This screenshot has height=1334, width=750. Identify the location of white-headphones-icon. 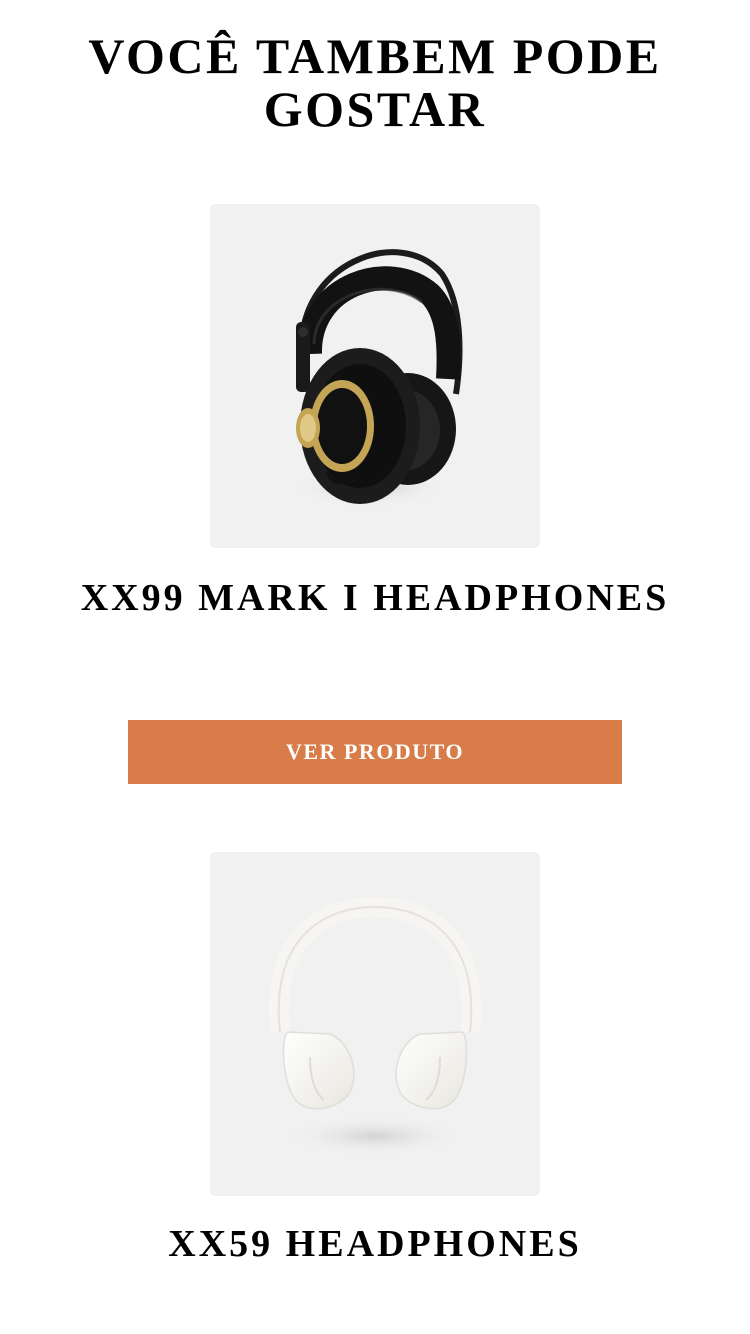
(375, 1026).